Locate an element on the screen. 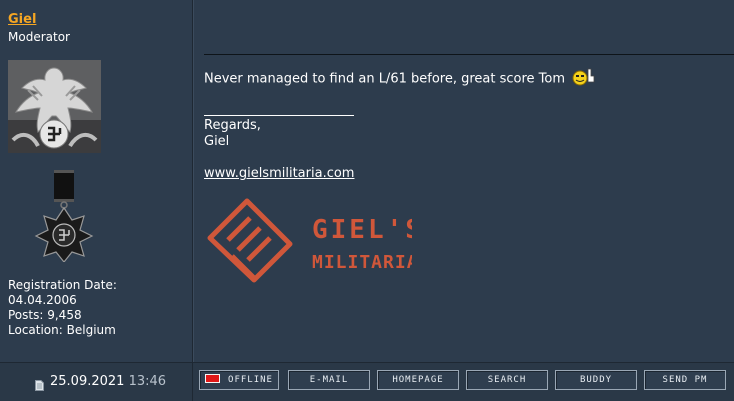  post-date-cell: 25.09.2021 13:46 is located at coordinates (96, 382).